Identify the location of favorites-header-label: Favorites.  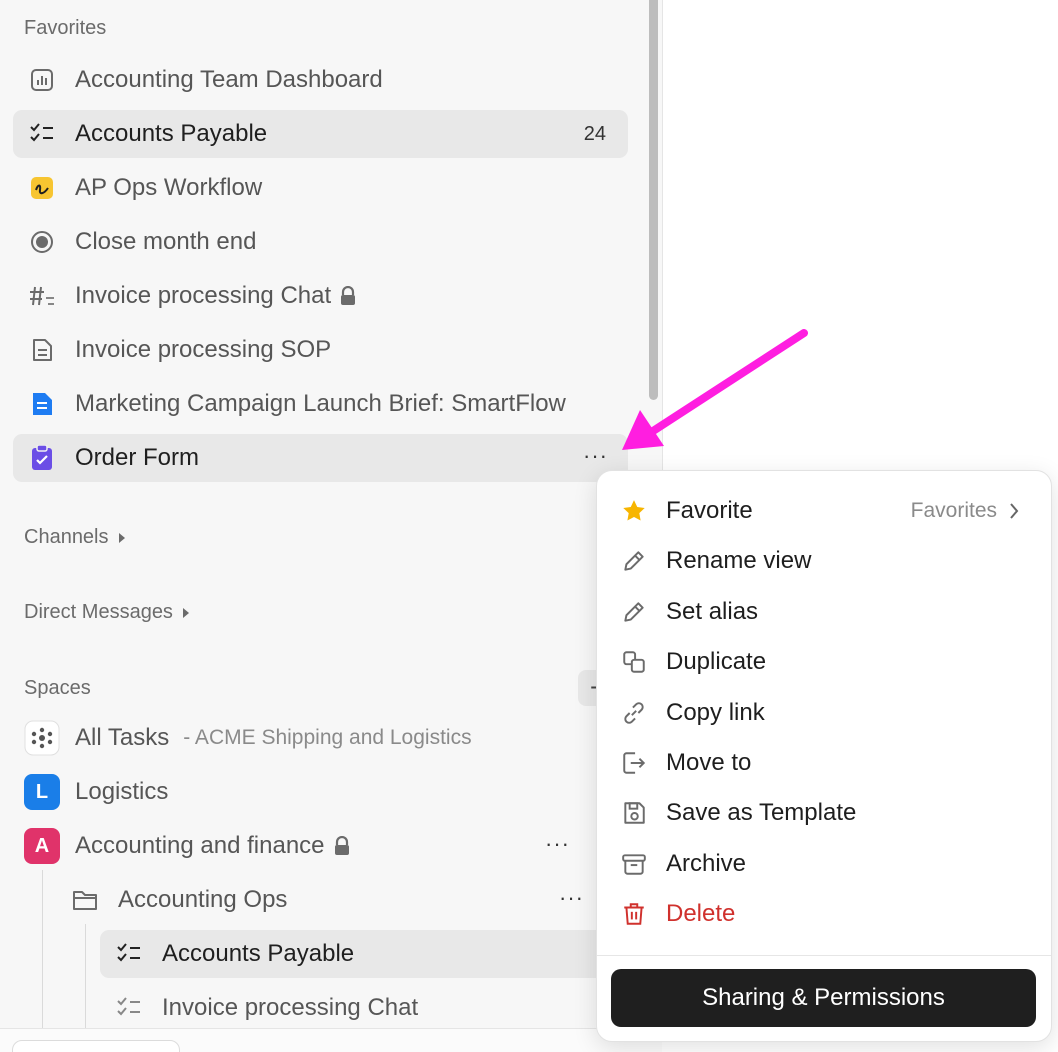
(65, 28).